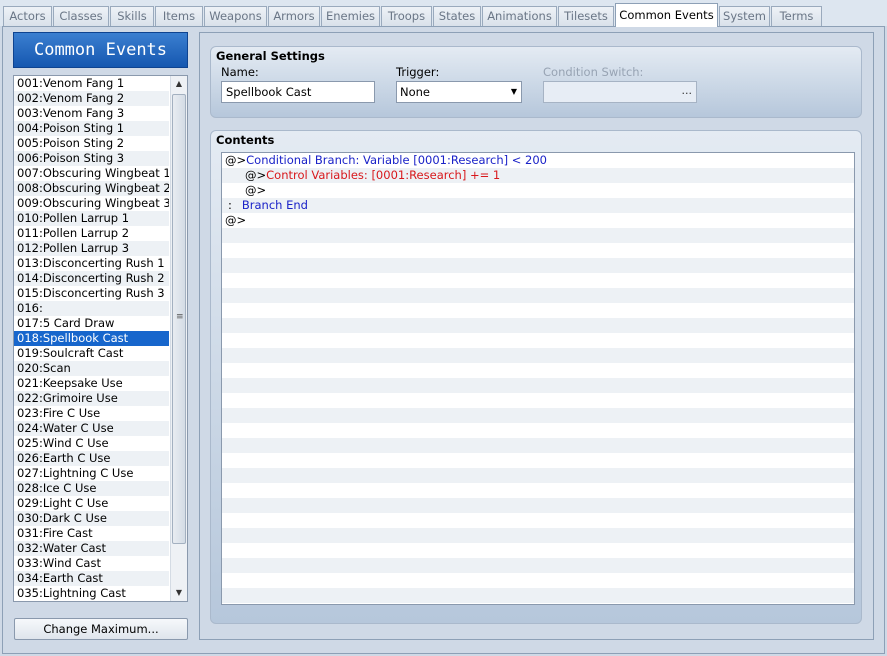 The width and height of the screenshot is (887, 656). What do you see at coordinates (179, 16) in the screenshot?
I see `tab-items: Items` at bounding box center [179, 16].